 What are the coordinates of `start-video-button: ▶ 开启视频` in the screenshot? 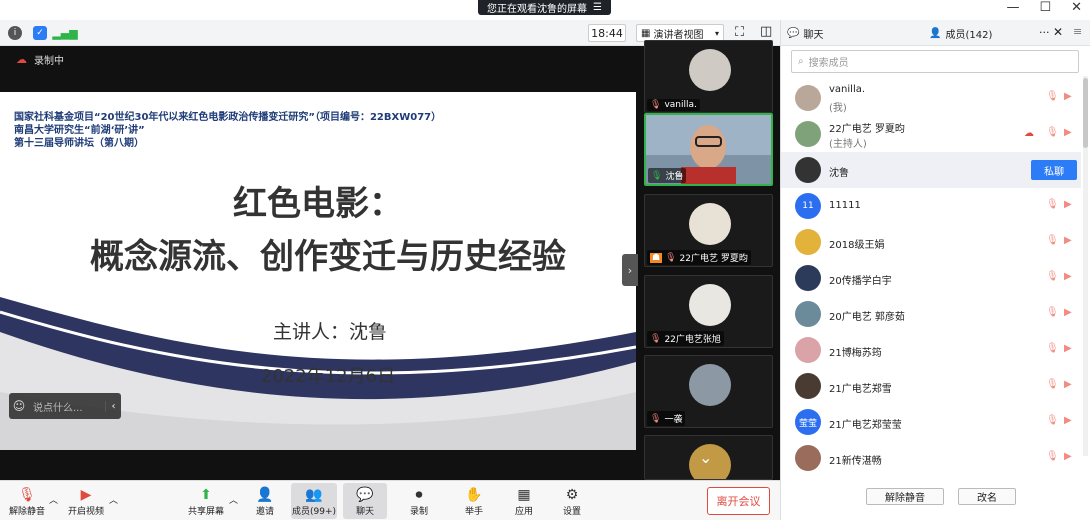 It's located at (86, 501).